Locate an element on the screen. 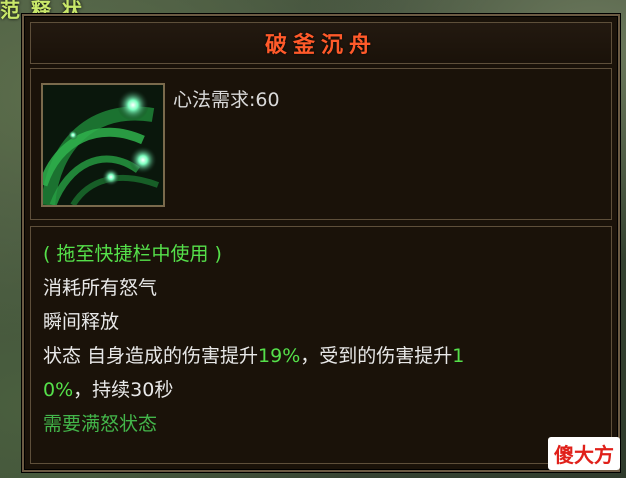 The width and height of the screenshot is (626, 478). usage-hint: ( 拖至快捷栏中使用 ) is located at coordinates (132, 254).